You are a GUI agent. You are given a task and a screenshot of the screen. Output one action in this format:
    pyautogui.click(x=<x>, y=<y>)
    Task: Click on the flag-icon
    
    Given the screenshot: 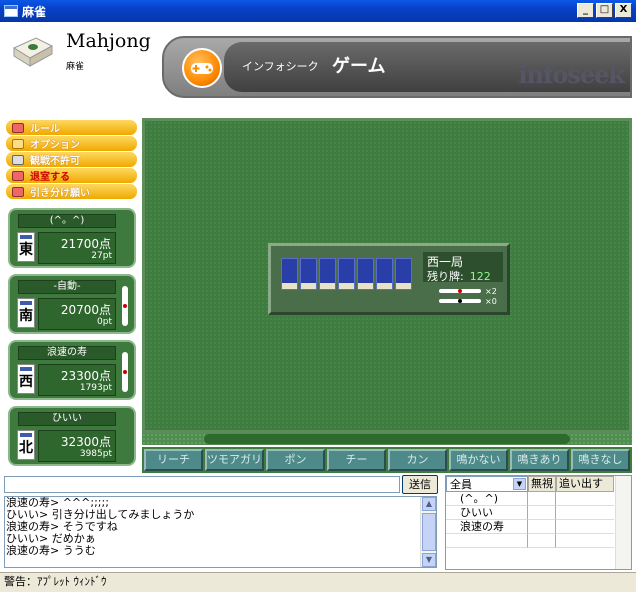 What is the action you would take?
    pyautogui.click(x=18, y=191)
    